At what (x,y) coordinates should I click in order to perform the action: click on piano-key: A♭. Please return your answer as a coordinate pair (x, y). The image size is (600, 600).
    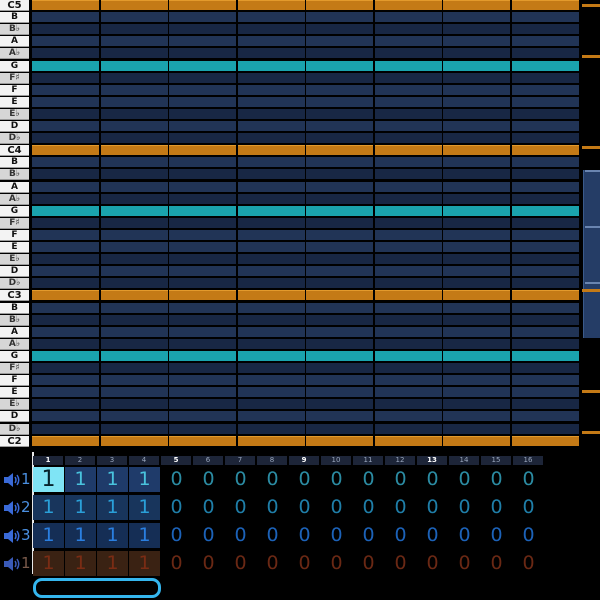
    Looking at the image, I should click on (14, 344).